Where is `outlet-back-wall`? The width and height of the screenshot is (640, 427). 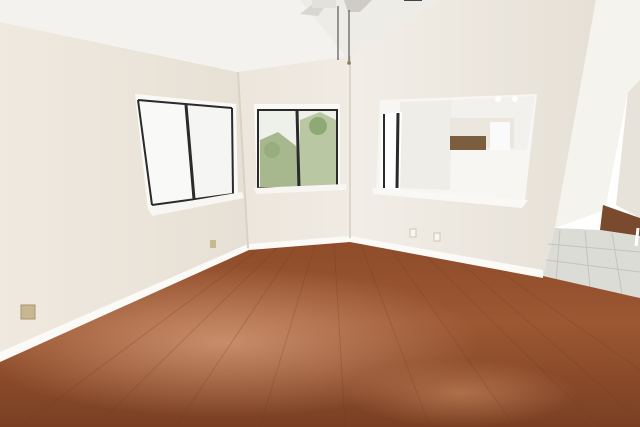 outlet-back-wall is located at coordinates (213, 244).